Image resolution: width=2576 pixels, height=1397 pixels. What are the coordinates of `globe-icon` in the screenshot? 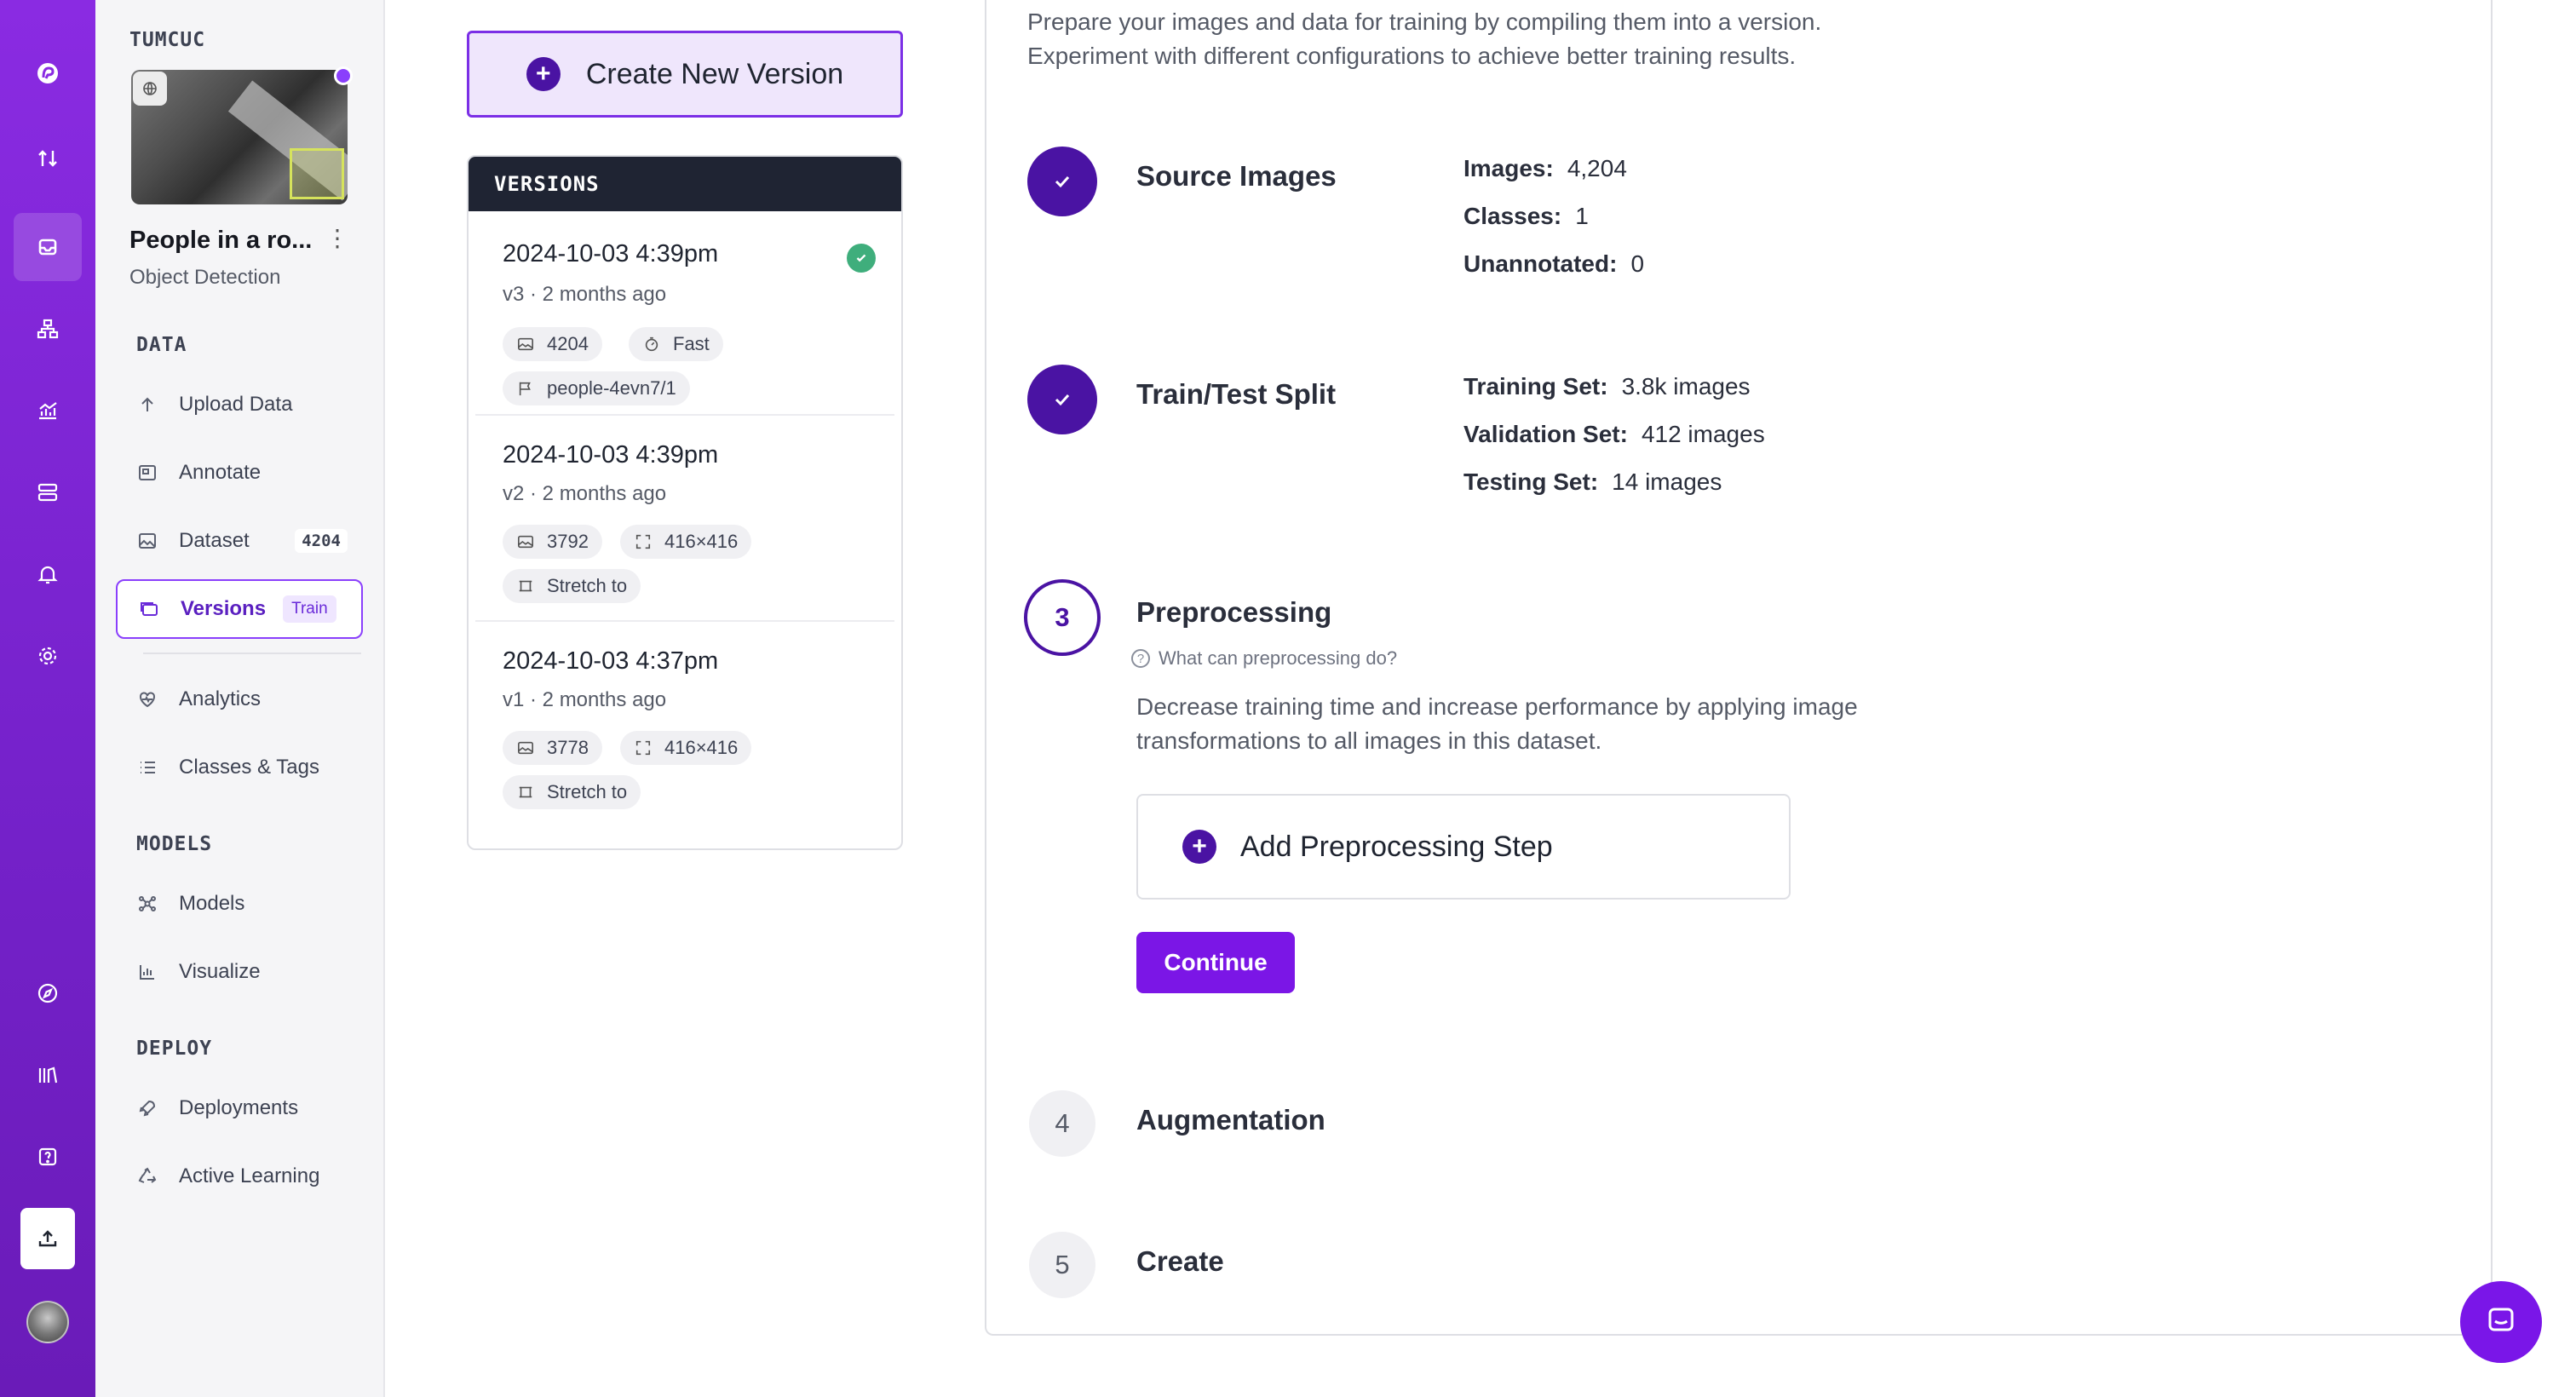 It's located at (150, 89).